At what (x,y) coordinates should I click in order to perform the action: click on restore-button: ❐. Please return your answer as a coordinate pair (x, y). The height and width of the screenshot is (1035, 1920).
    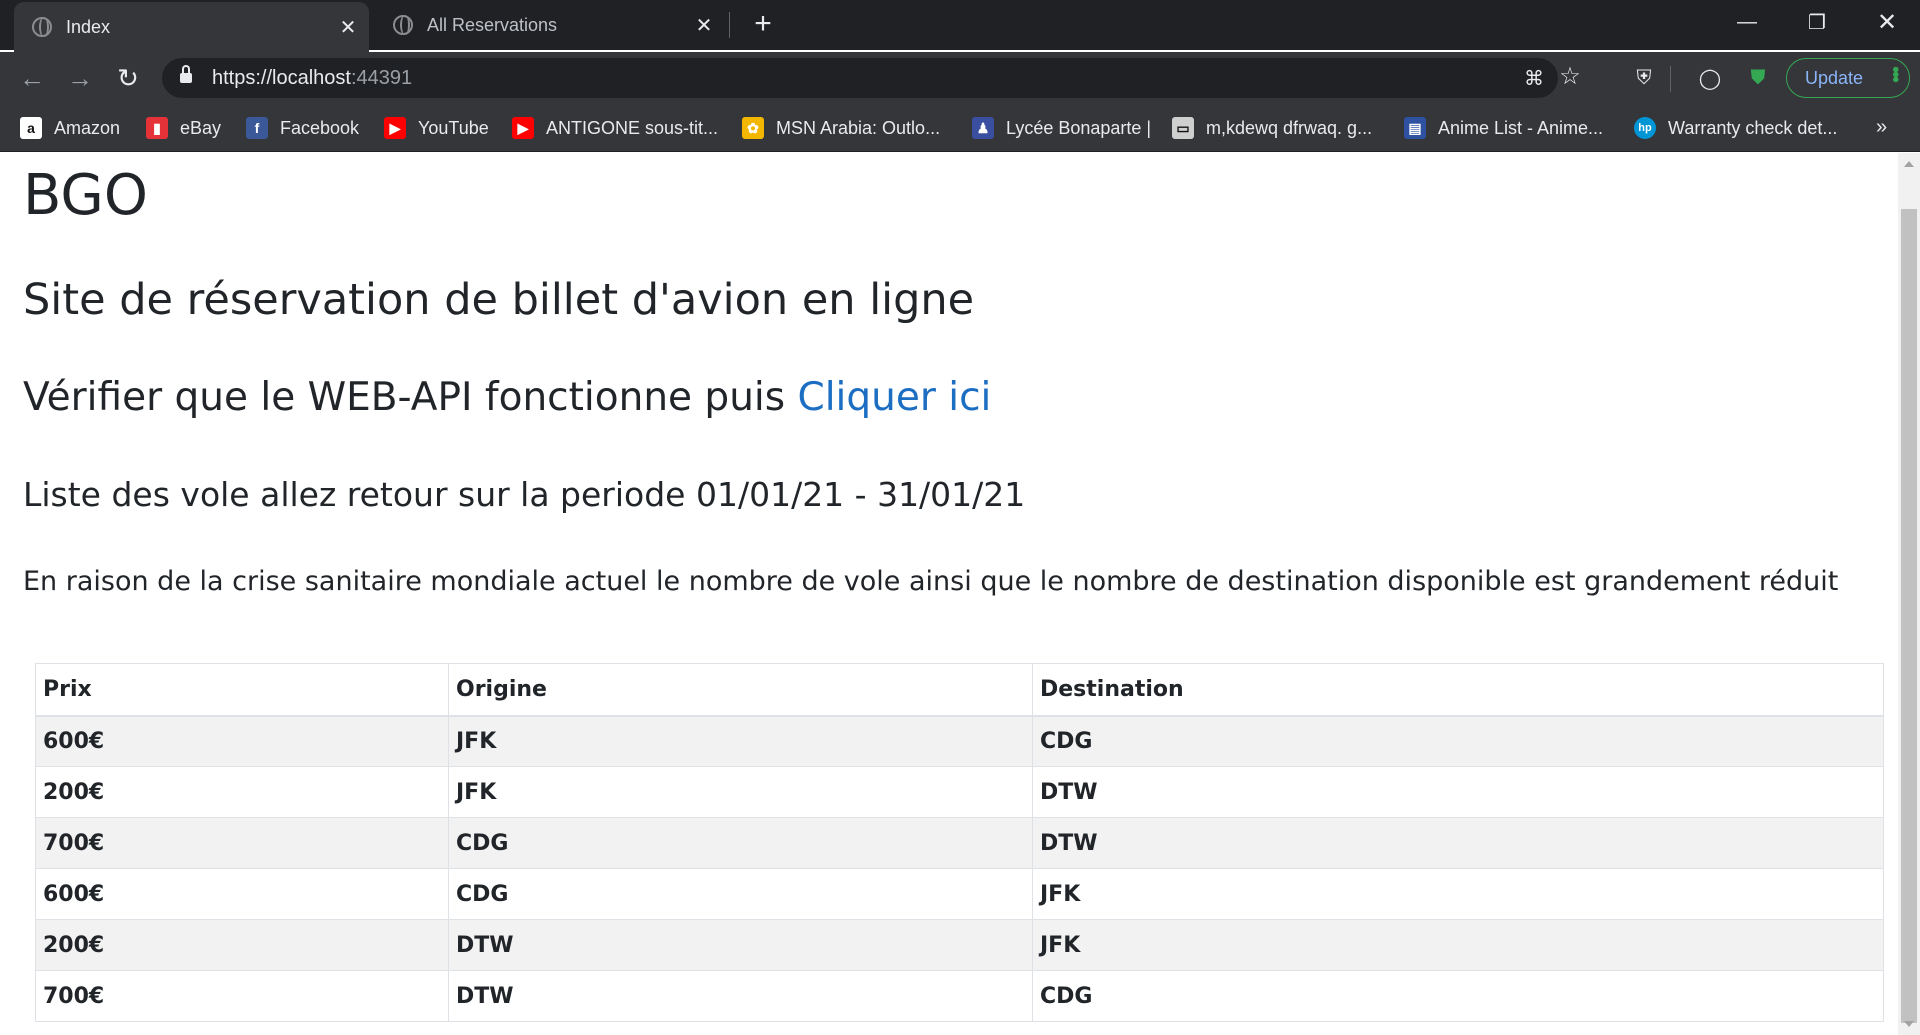
    Looking at the image, I should click on (1817, 22).